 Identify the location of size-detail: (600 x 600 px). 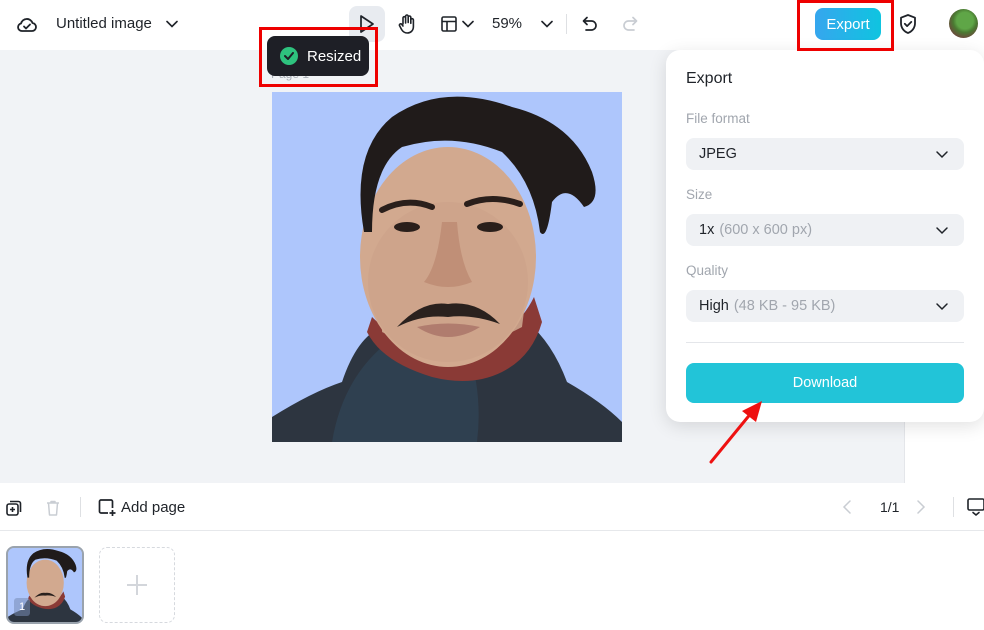
(766, 230).